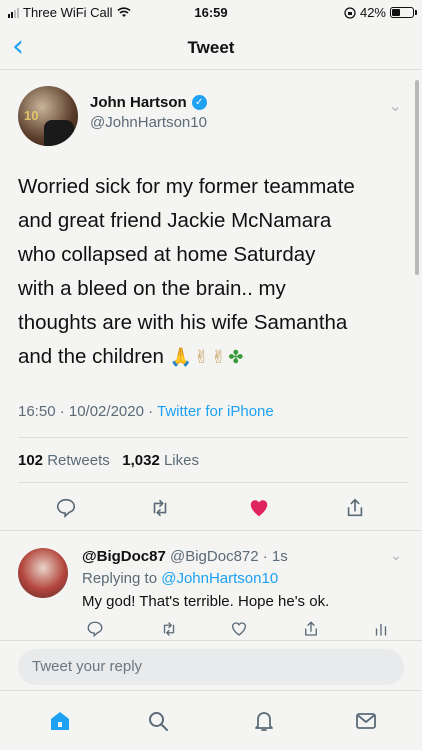 The width and height of the screenshot is (422, 750). I want to click on heart-icon, so click(239, 629).